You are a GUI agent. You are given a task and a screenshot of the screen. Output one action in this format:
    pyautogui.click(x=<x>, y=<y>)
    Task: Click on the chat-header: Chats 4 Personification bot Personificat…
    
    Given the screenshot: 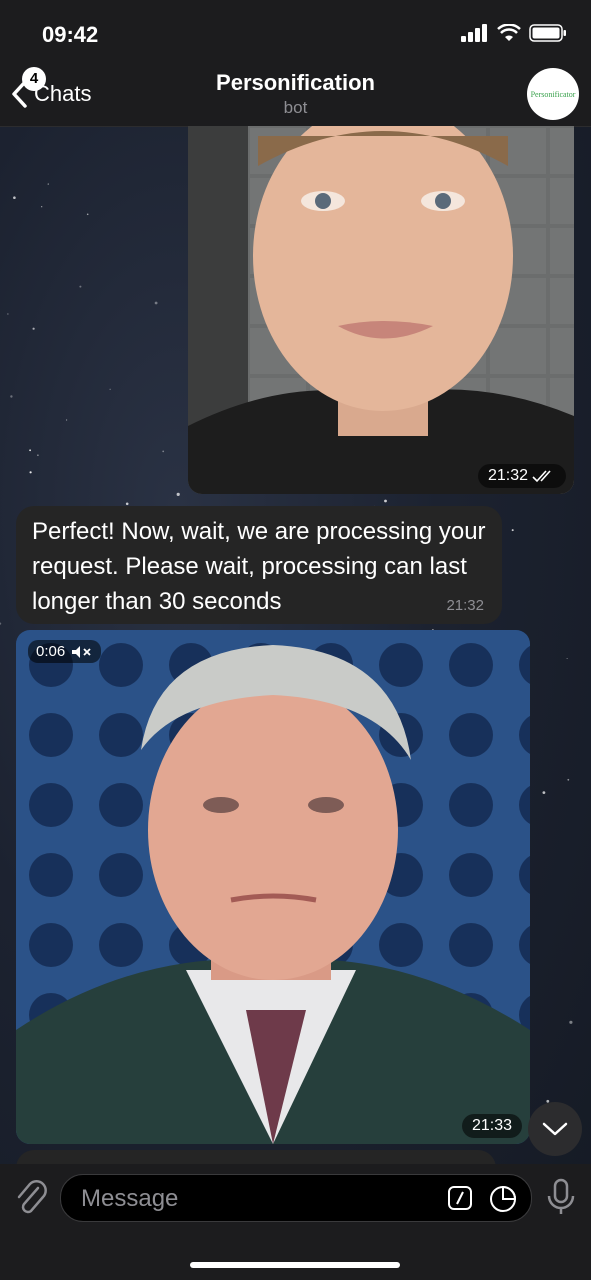 What is the action you would take?
    pyautogui.click(x=295, y=94)
    